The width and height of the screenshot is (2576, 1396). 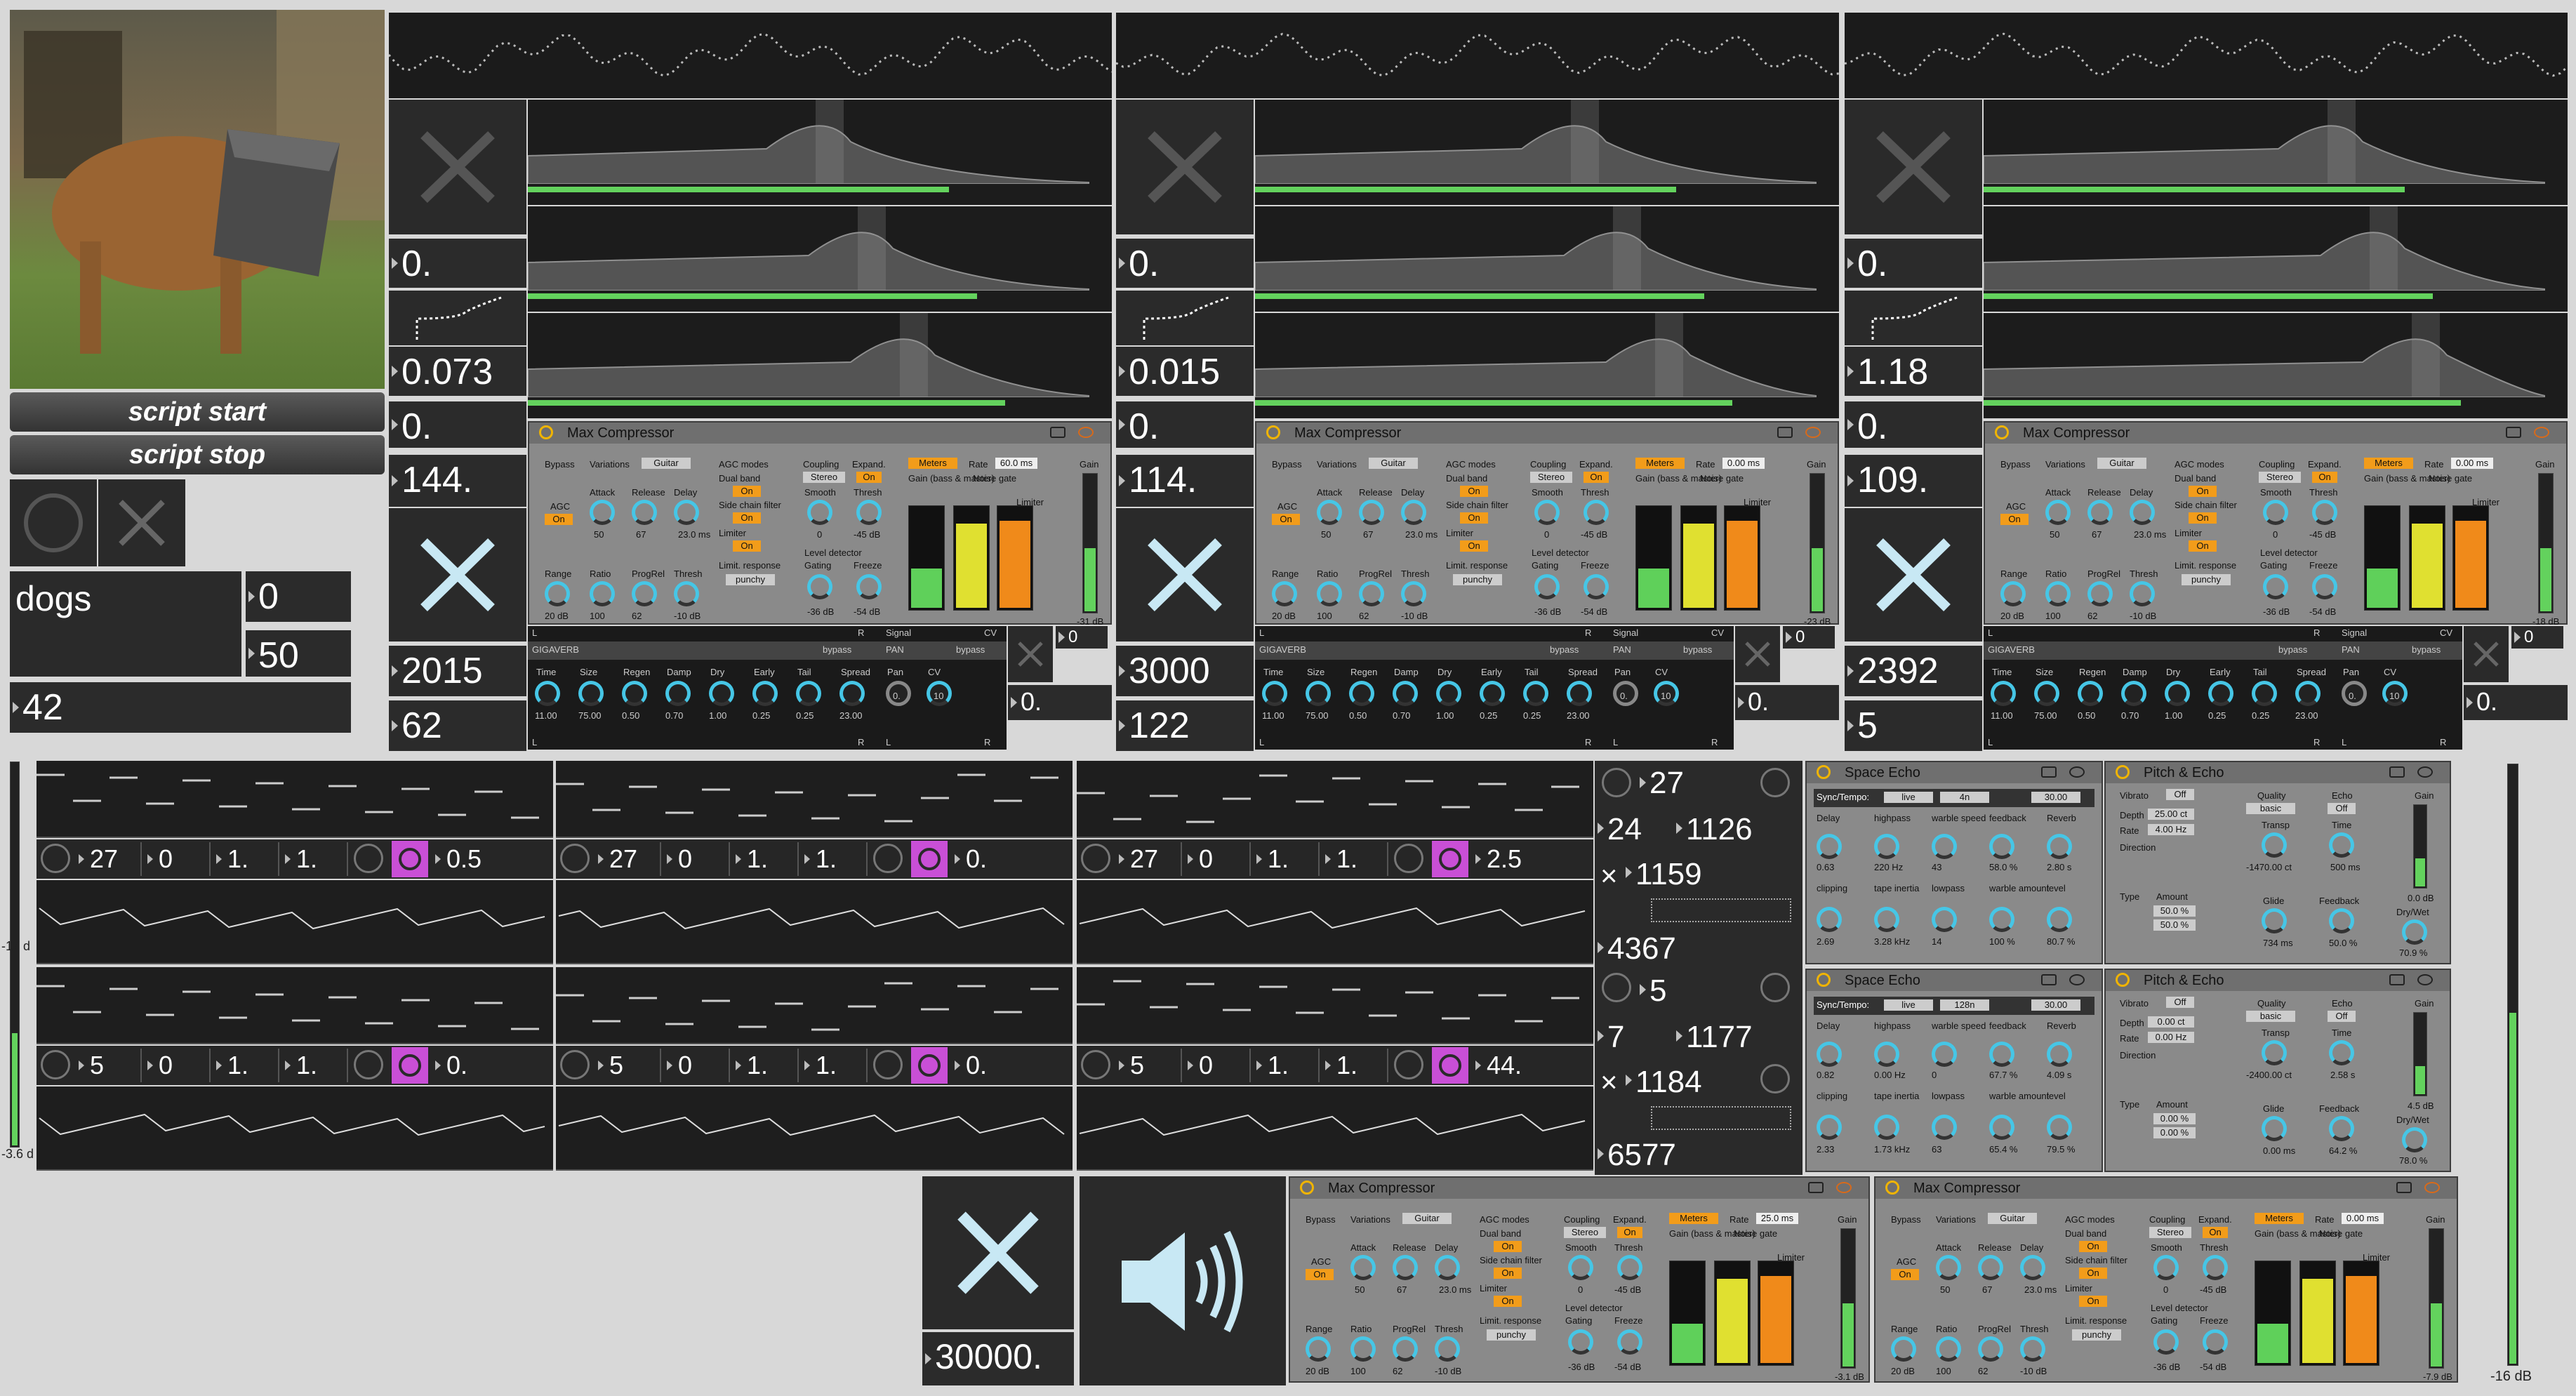 What do you see at coordinates (2059, 919) in the screenshot?
I see `se-knob-b4` at bounding box center [2059, 919].